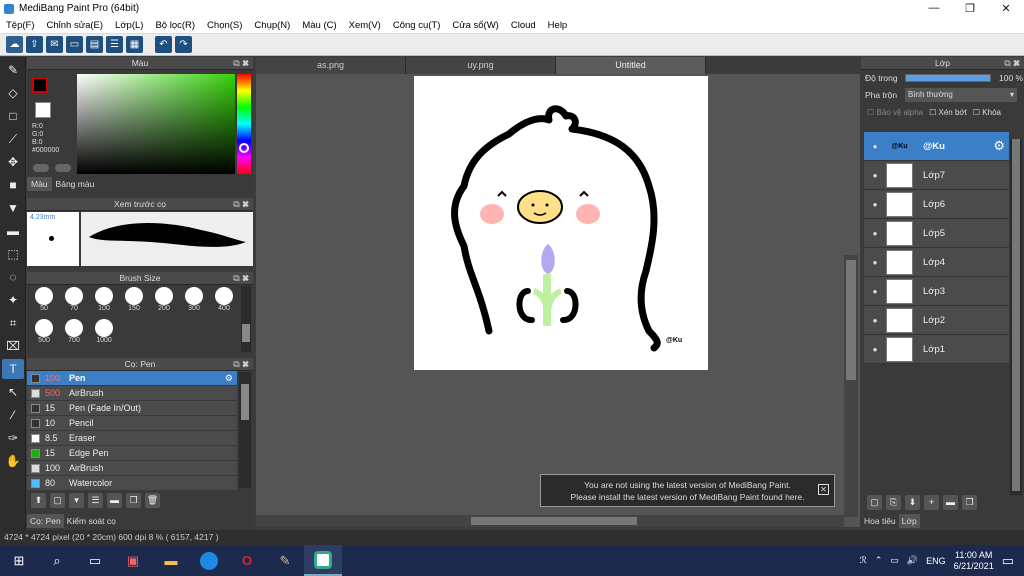 Image resolution: width=1024 pixels, height=576 pixels. What do you see at coordinates (132, 438) in the screenshot?
I see `brush-item: 8.5 Eraser` at bounding box center [132, 438].